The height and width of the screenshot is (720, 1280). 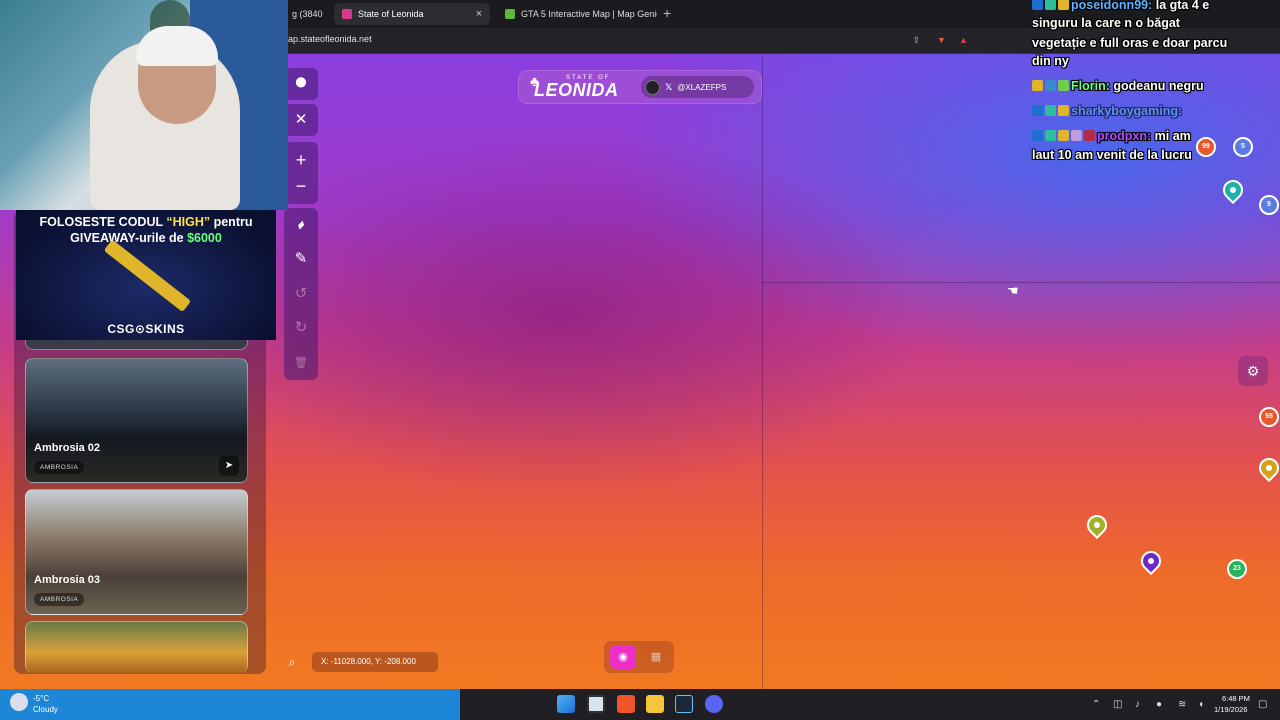 What do you see at coordinates (963, 40) in the screenshot?
I see `brave-rewards-icon: ▲` at bounding box center [963, 40].